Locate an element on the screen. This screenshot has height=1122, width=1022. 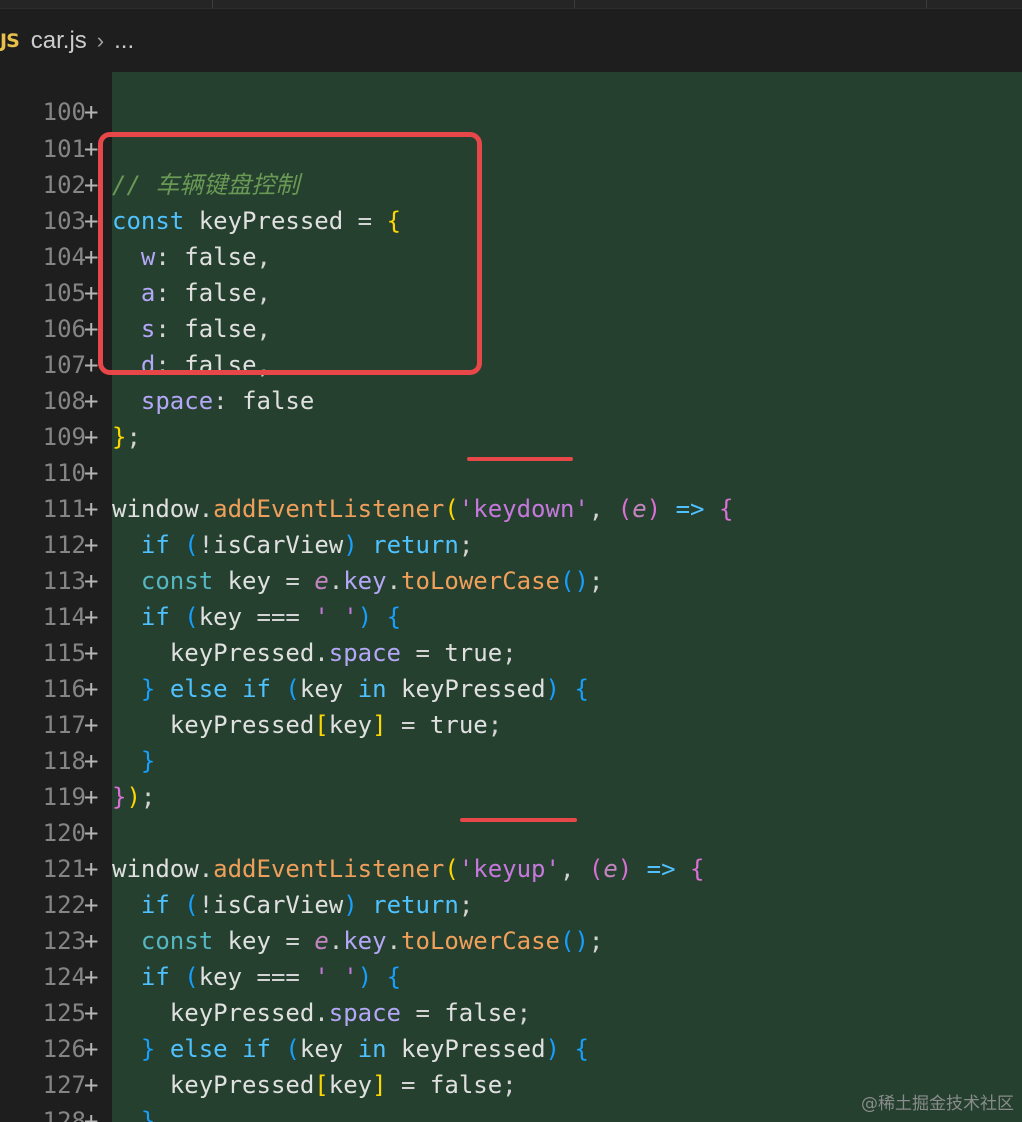
watermark: @稀土掘金技术社区 is located at coordinates (937, 1104).